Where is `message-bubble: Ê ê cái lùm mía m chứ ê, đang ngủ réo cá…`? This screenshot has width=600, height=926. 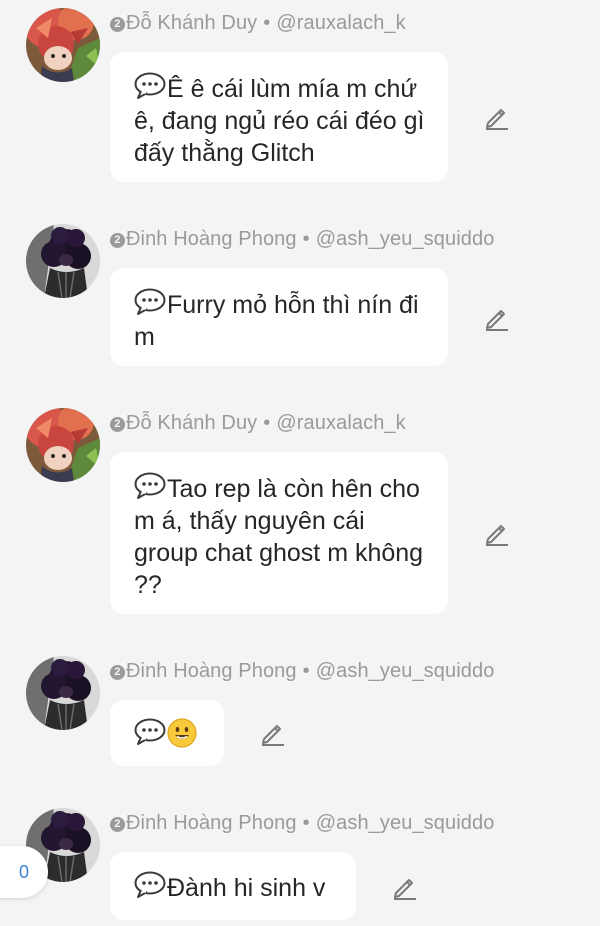 message-bubble: Ê ê cái lùm mía m chứ ê, đang ngủ réo cá… is located at coordinates (279, 117).